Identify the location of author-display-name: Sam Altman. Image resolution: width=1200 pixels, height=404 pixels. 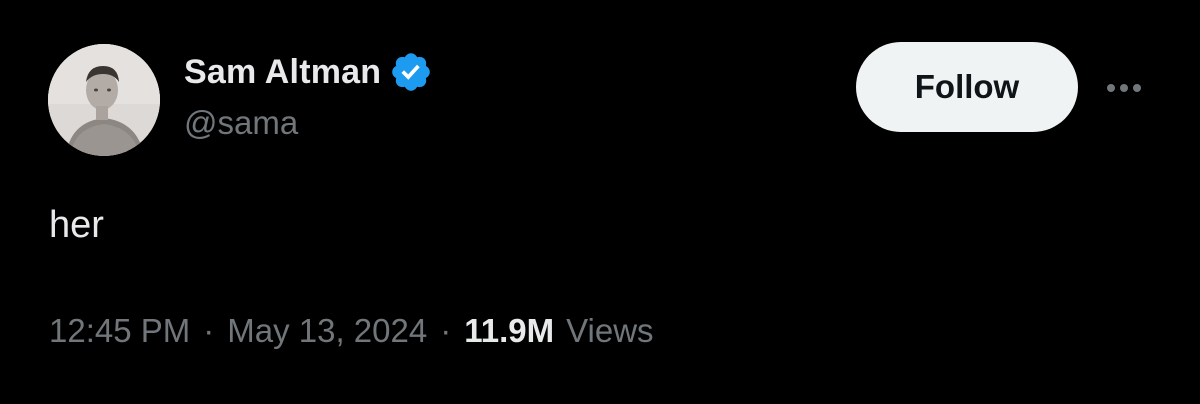
(282, 72).